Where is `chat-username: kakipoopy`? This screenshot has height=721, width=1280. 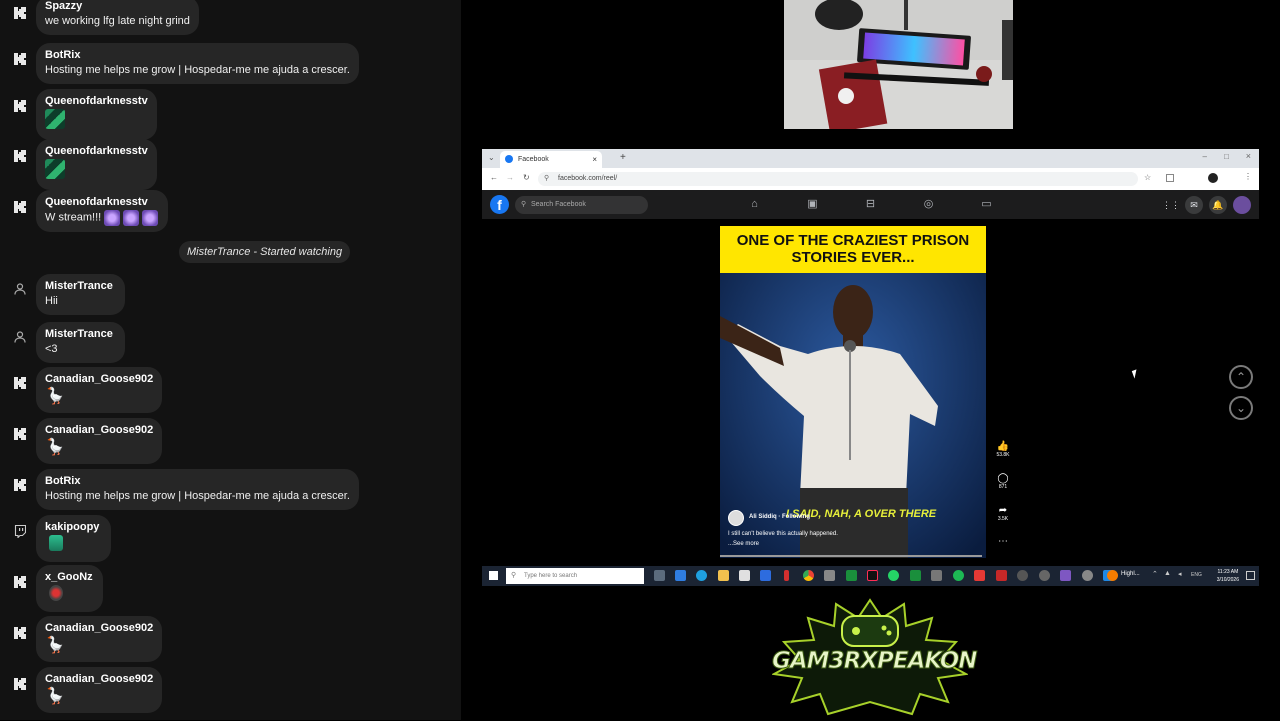 chat-username: kakipoopy is located at coordinates (72, 527).